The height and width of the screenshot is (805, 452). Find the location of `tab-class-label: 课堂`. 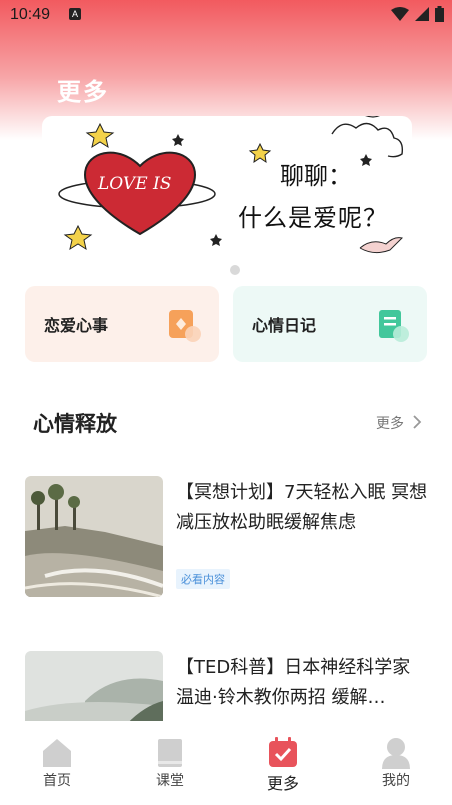

tab-class-label: 课堂 is located at coordinates (170, 781).